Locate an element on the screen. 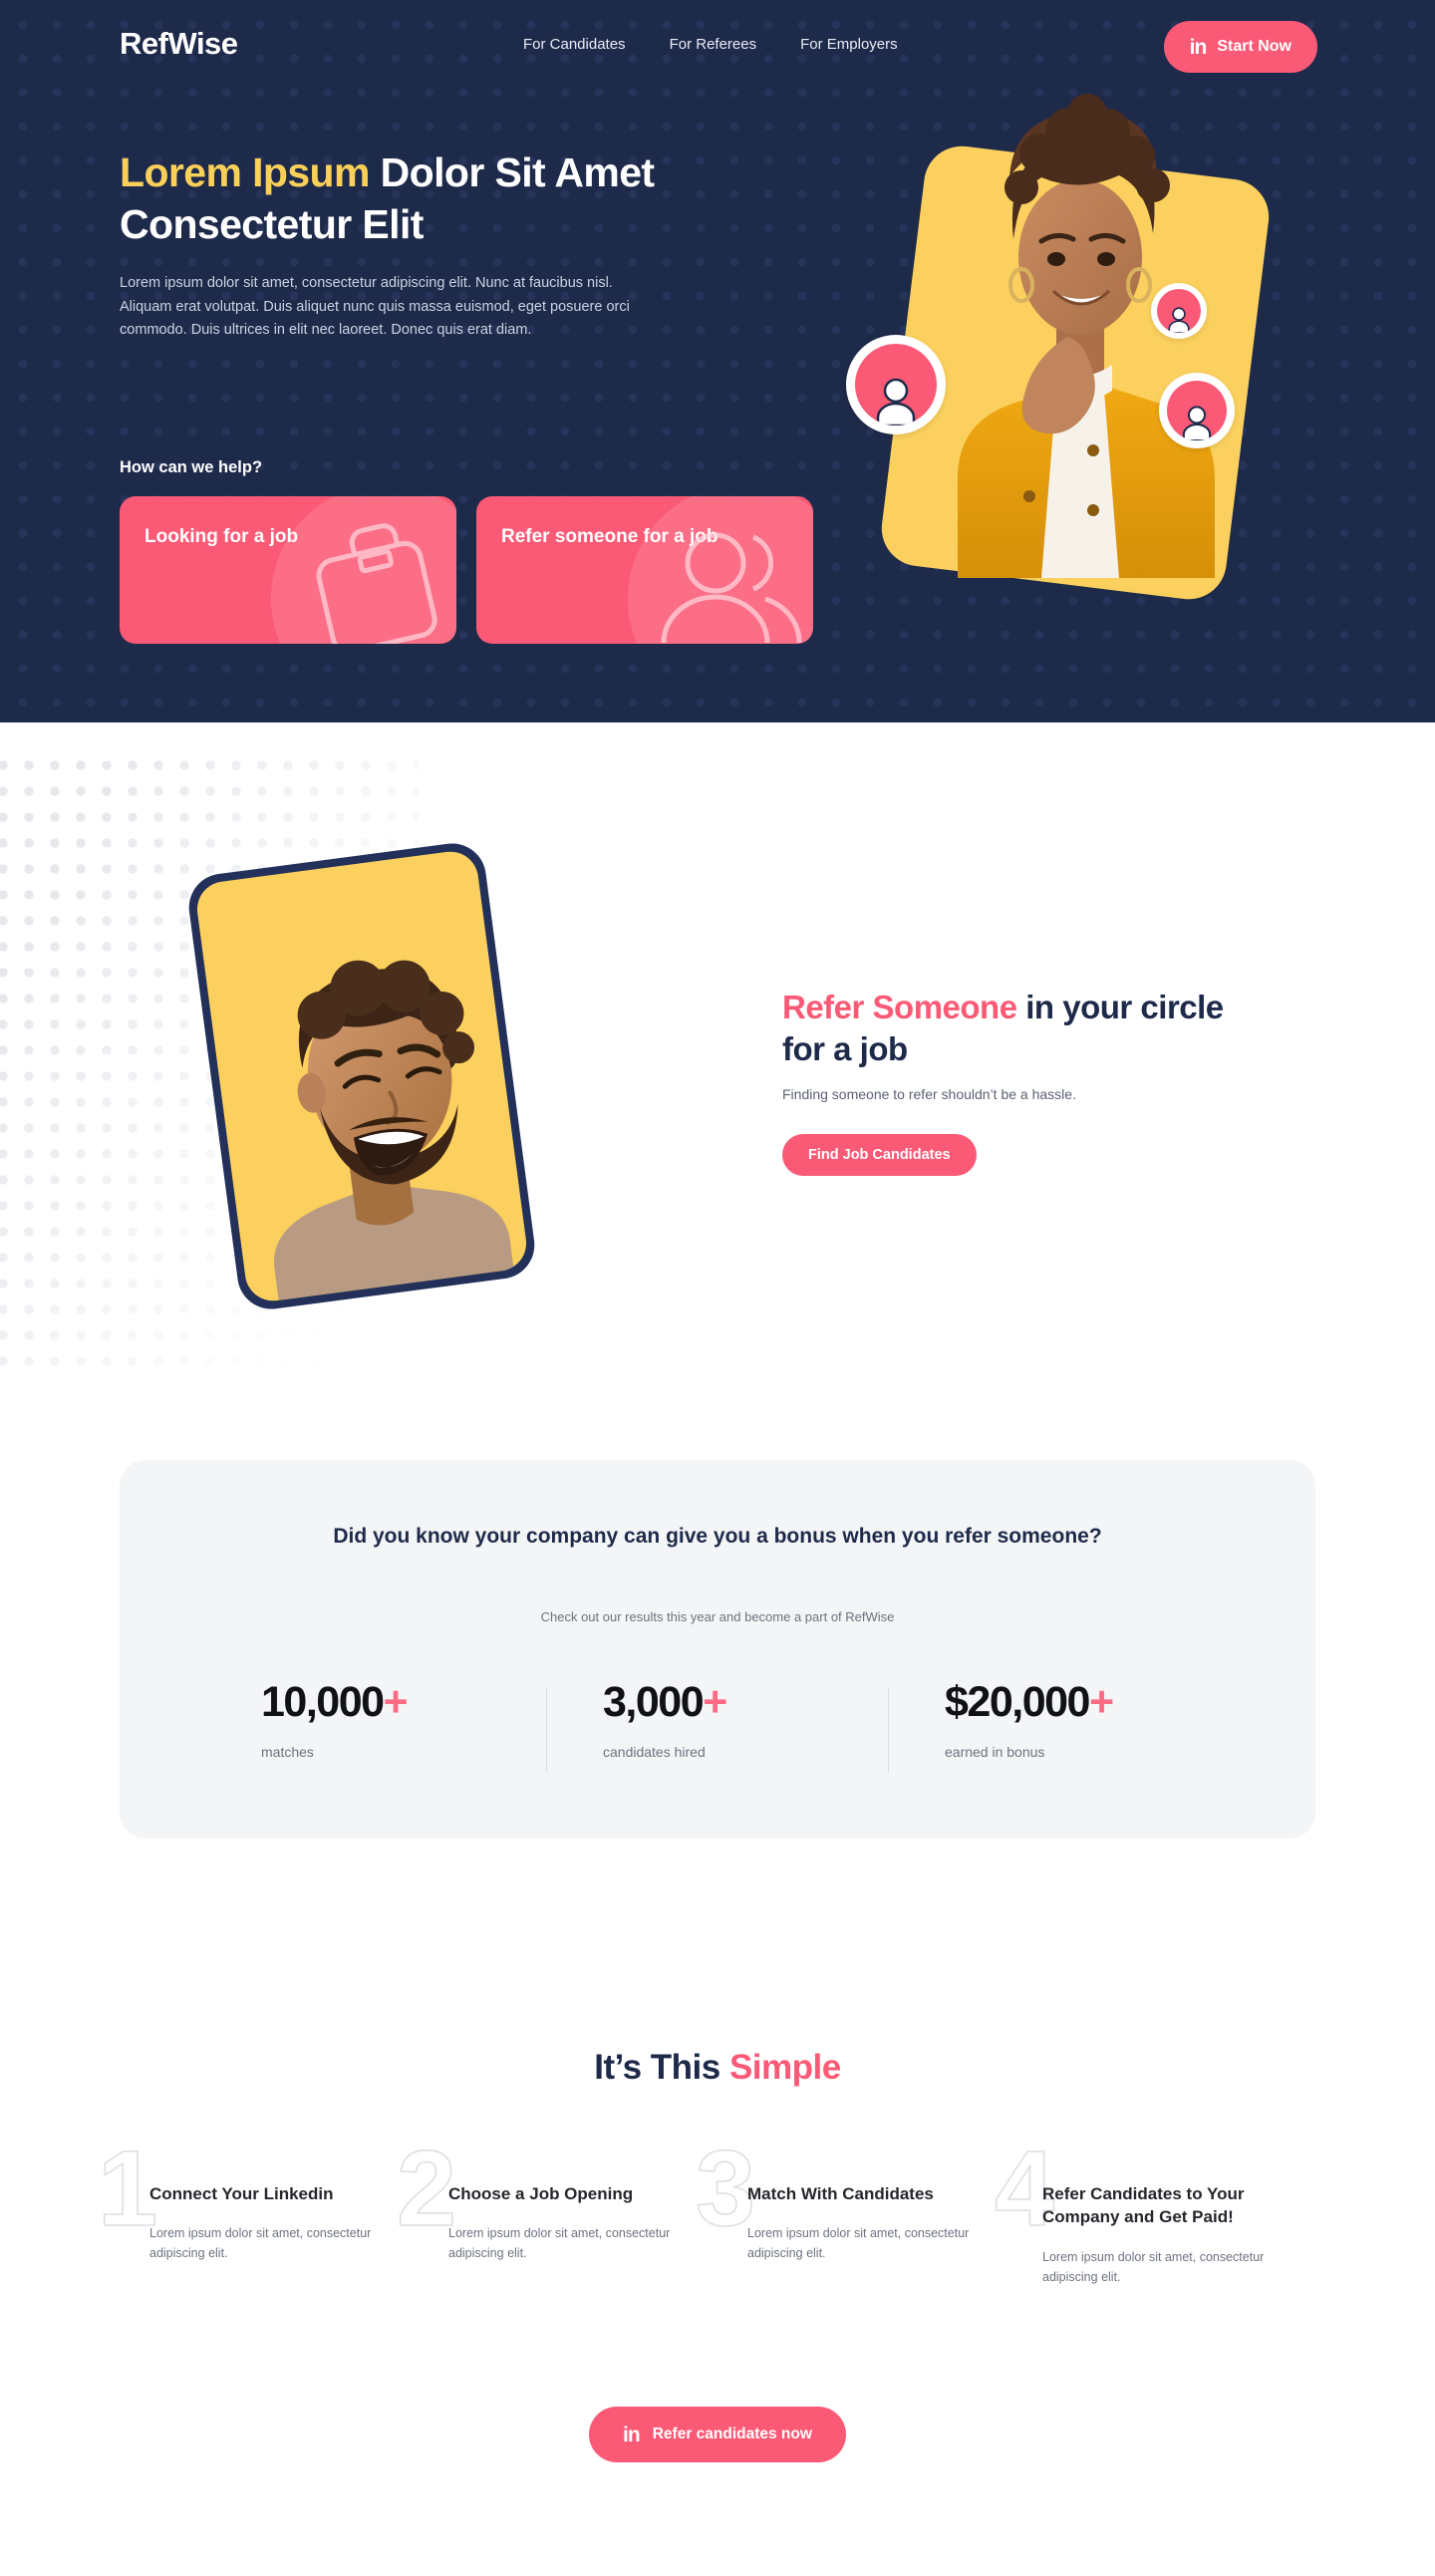 This screenshot has width=1435, height=2576. photo-card-yellow-front is located at coordinates (361, 1076).